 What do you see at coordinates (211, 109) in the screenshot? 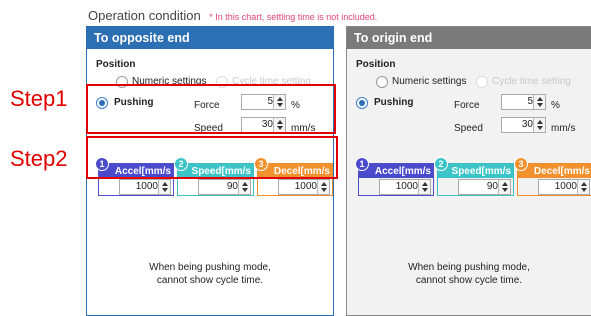
I see `step1-highlight-box` at bounding box center [211, 109].